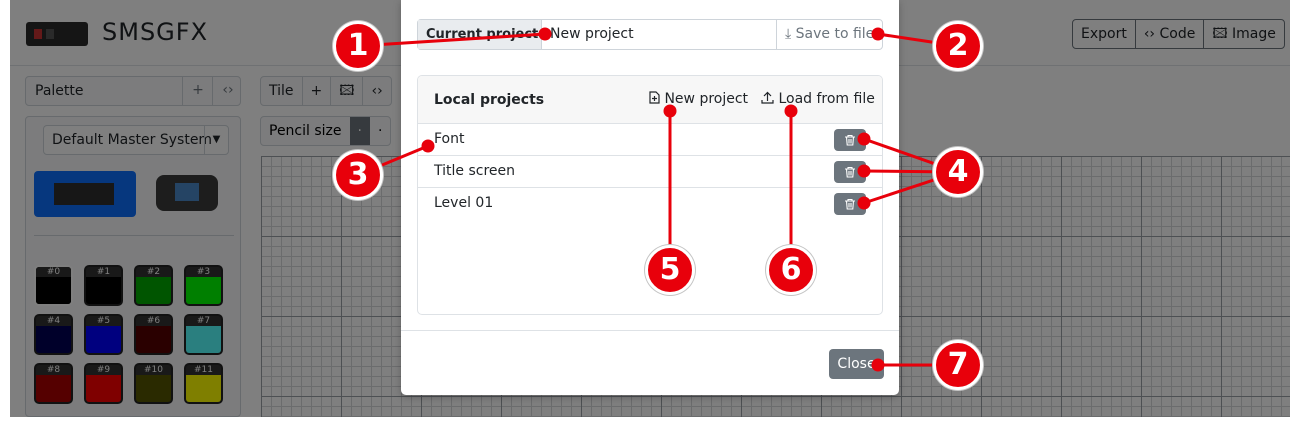 The width and height of the screenshot is (1300, 425). What do you see at coordinates (670, 270) in the screenshot?
I see `callout-badge-5: 5` at bounding box center [670, 270].